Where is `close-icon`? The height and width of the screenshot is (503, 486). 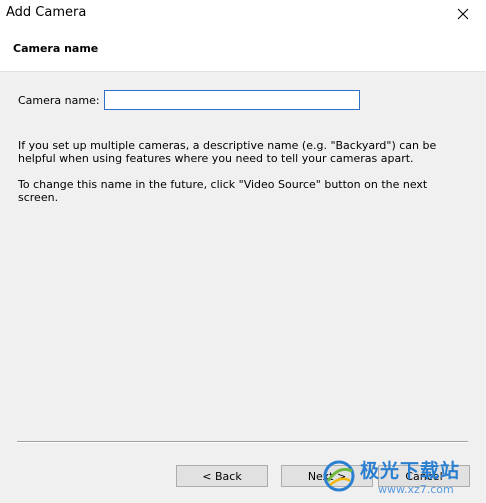
close-icon is located at coordinates (463, 13).